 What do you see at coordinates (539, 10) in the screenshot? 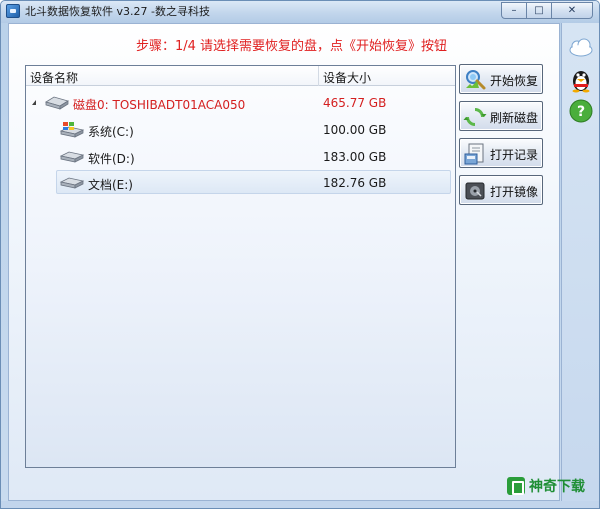
I see `restore-button: □` at bounding box center [539, 10].